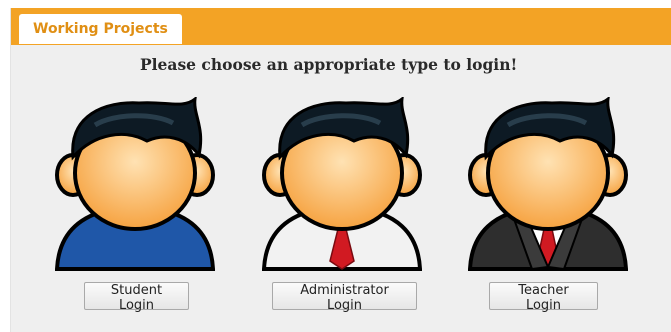  Describe the element at coordinates (344, 297) in the screenshot. I see `administrator-login-button: Administrator Login` at that location.